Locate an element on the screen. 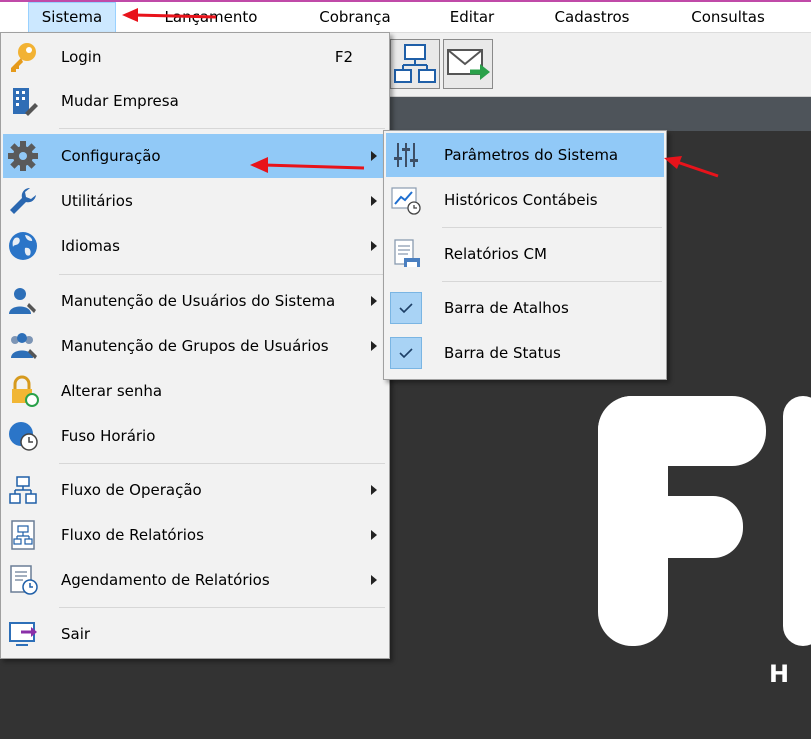 The height and width of the screenshot is (739, 811). submenu-item-parametros: Parâmetros do Sistema is located at coordinates (525, 155).